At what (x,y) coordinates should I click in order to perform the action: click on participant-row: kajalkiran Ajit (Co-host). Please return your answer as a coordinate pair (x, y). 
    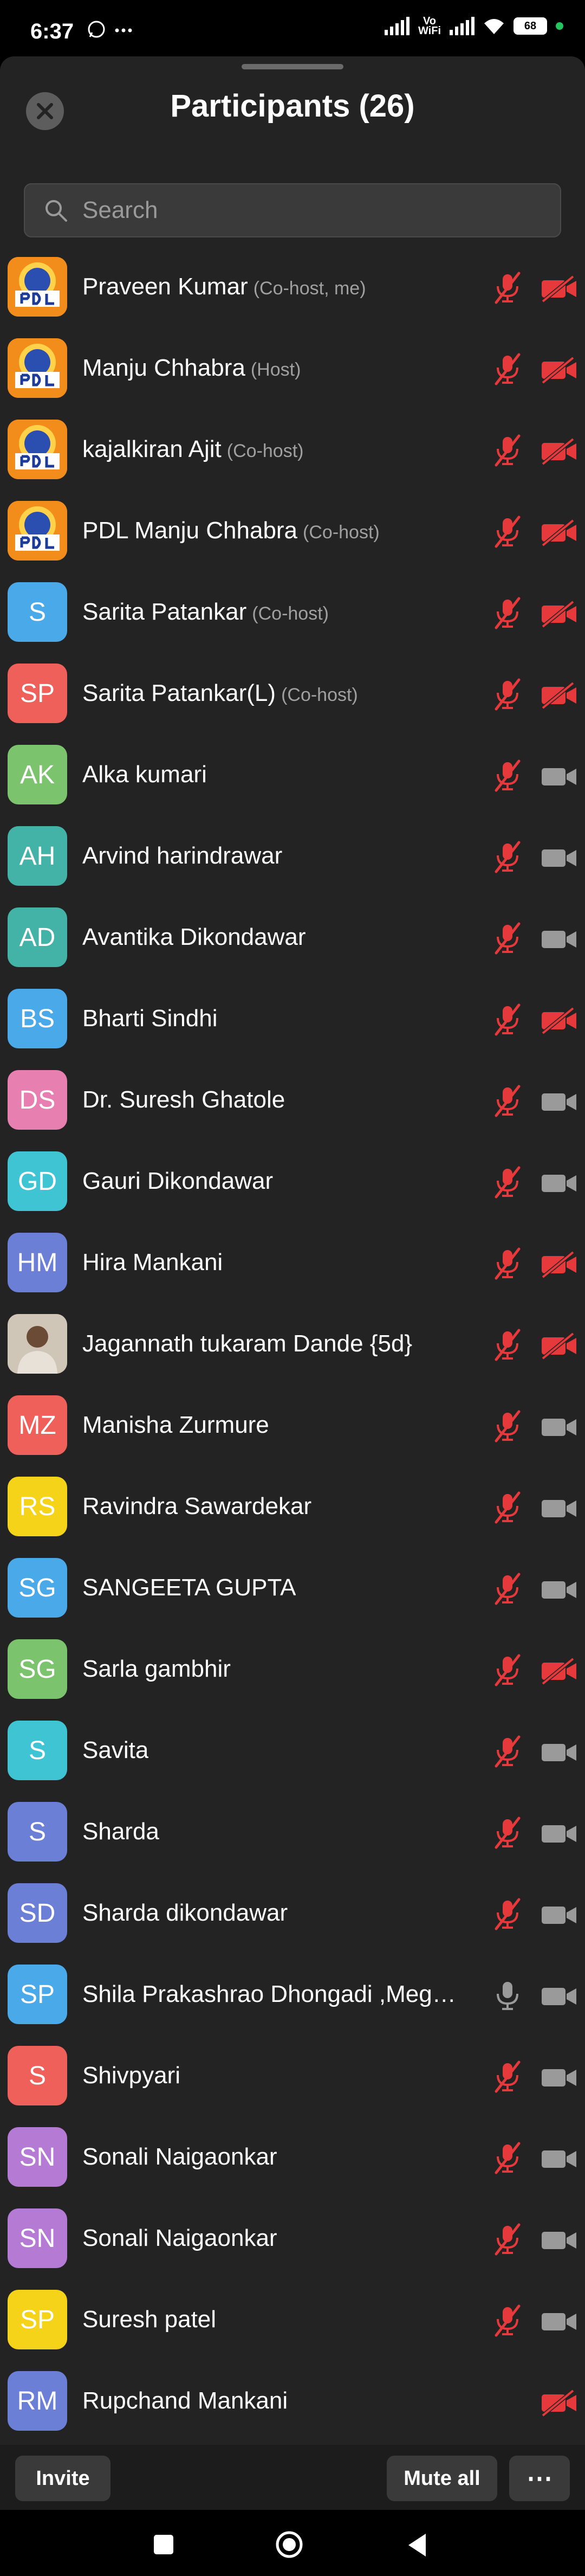
    Looking at the image, I should click on (292, 449).